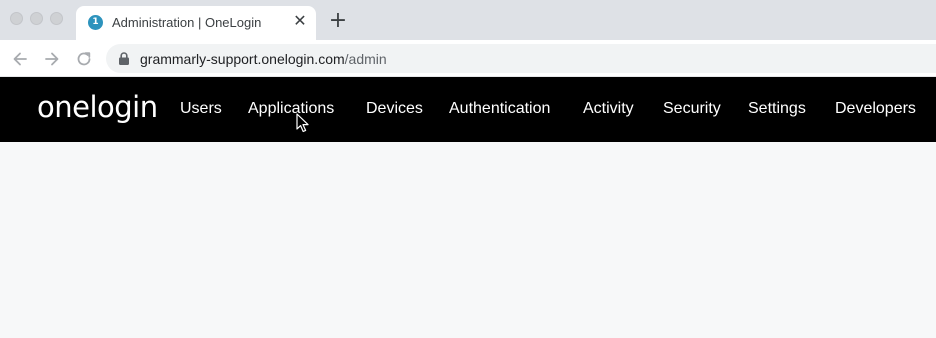 Image resolution: width=936 pixels, height=338 pixels. I want to click on onelogin-logo: onelogin, so click(97, 107).